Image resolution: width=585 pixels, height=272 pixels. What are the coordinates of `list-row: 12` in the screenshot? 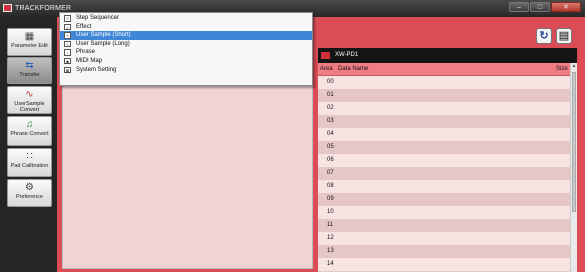 It's located at (444, 238).